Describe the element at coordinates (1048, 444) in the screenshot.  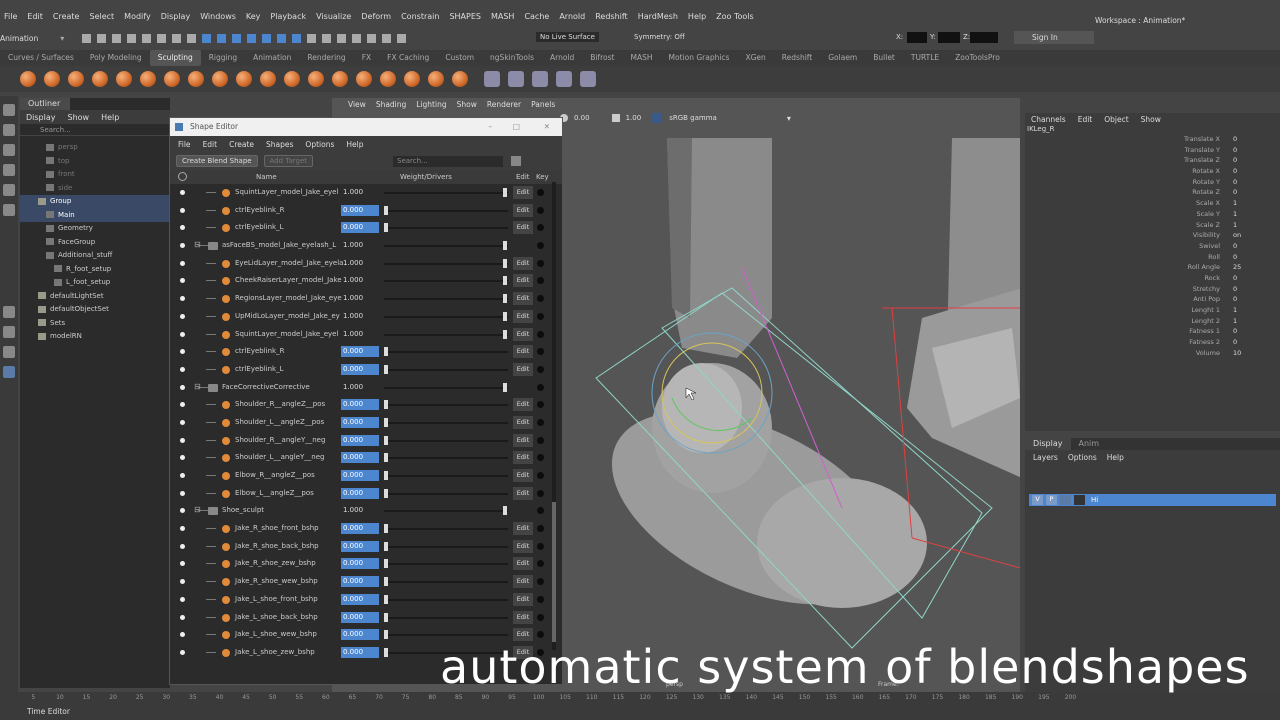
I see `tab-display: Display` at that location.